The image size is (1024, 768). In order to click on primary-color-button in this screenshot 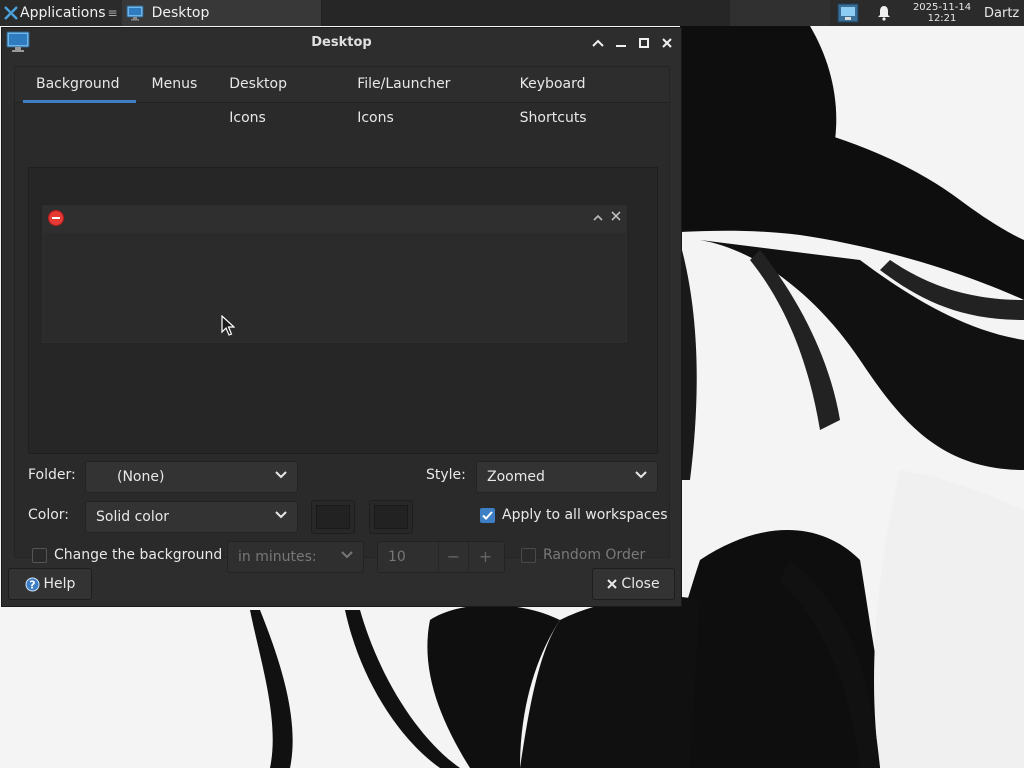, I will do `click(333, 517)`.